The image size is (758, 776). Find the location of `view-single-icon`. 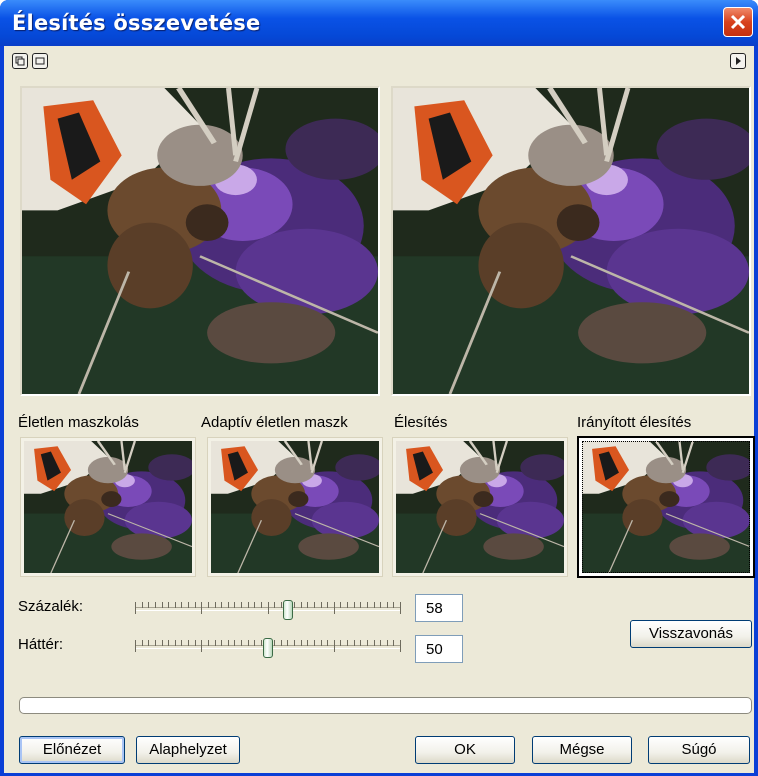

view-single-icon is located at coordinates (40, 61).